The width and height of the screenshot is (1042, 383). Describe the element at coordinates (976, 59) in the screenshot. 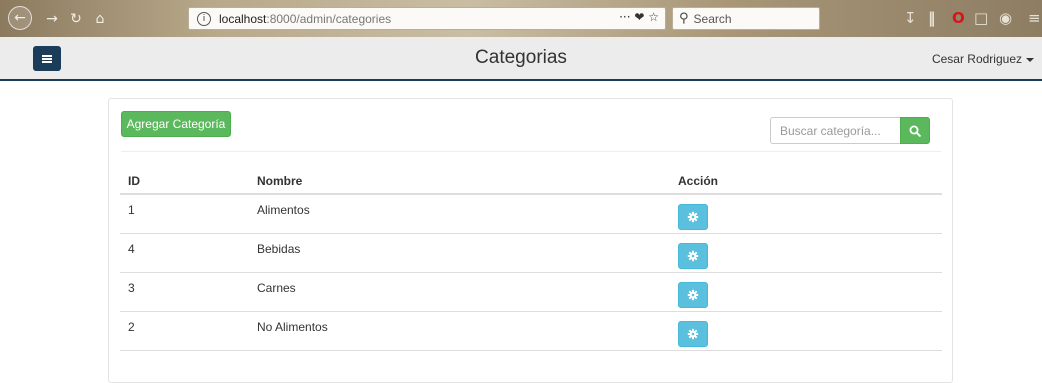

I see `user-name: Cesar Rodriguez` at that location.